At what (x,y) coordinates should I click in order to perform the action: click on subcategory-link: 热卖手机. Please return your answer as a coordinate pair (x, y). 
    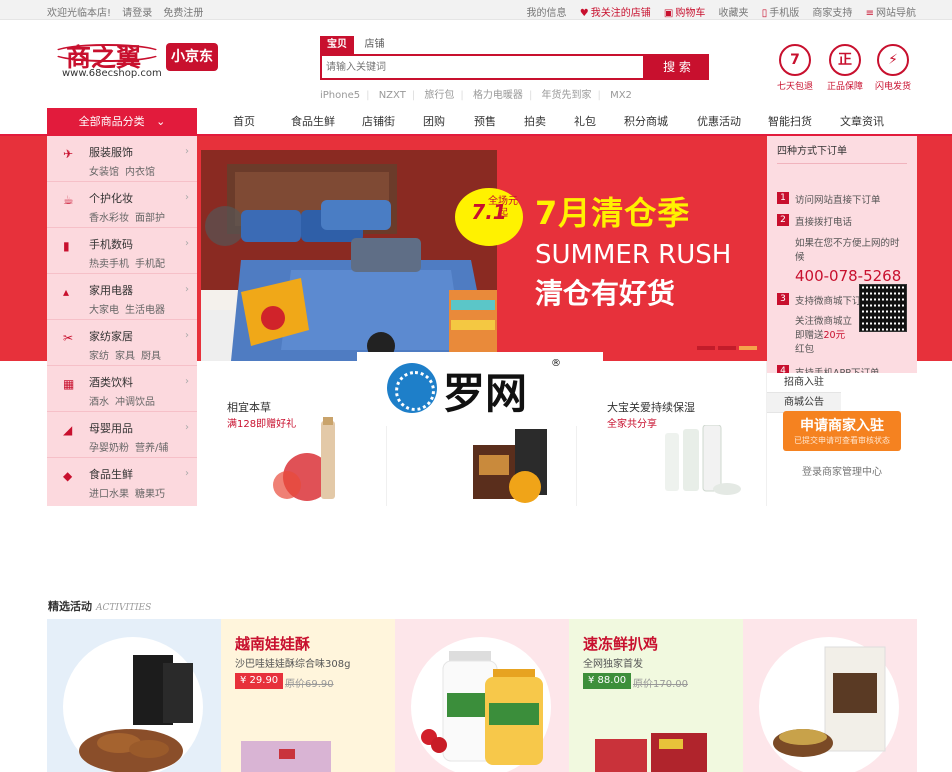
    Looking at the image, I should click on (109, 264).